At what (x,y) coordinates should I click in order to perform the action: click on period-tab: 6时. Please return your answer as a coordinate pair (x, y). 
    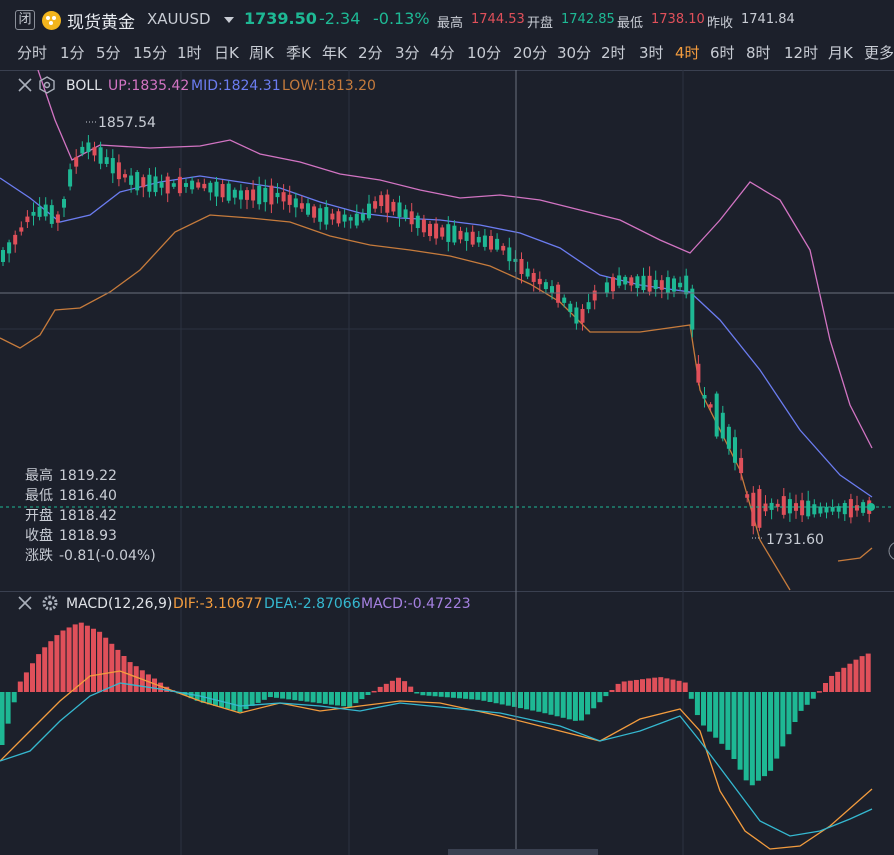
    Looking at the image, I should click on (722, 52).